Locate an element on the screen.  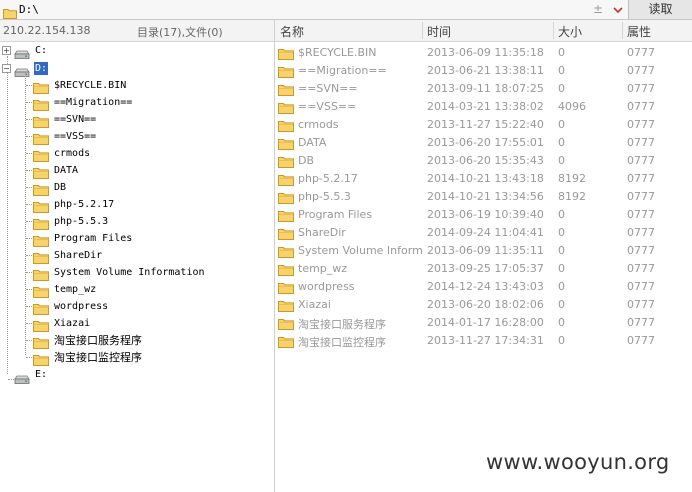
column-name: 名称 is located at coordinates (292, 31).